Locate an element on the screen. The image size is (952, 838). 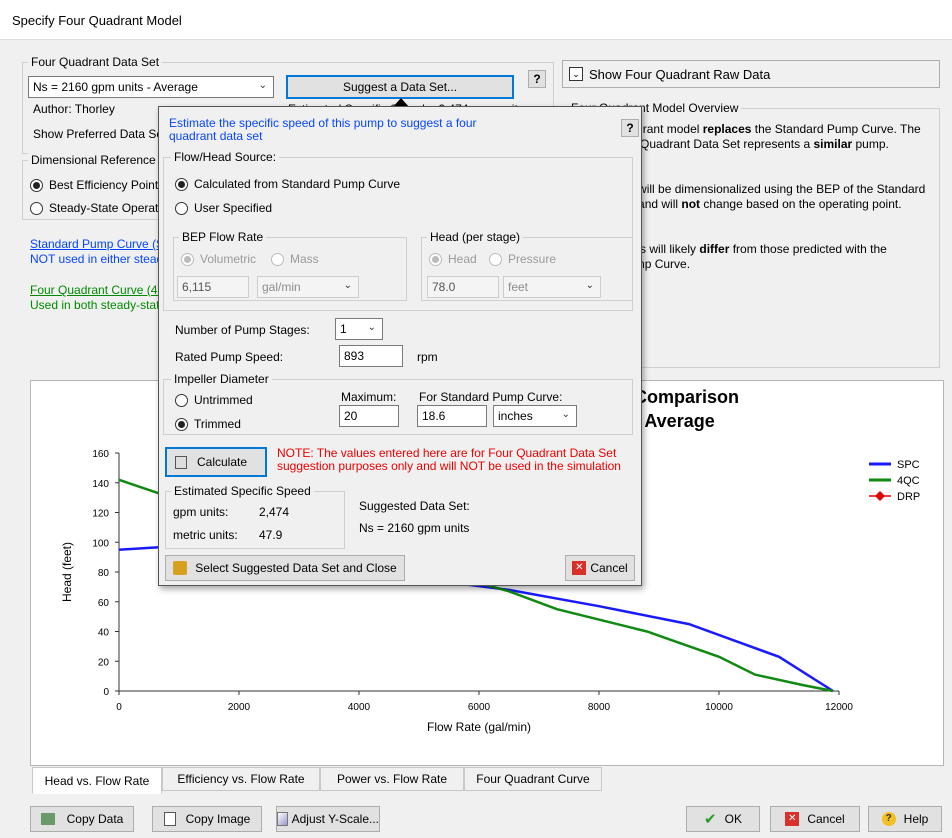
max-label: Maximum: is located at coordinates (369, 397).